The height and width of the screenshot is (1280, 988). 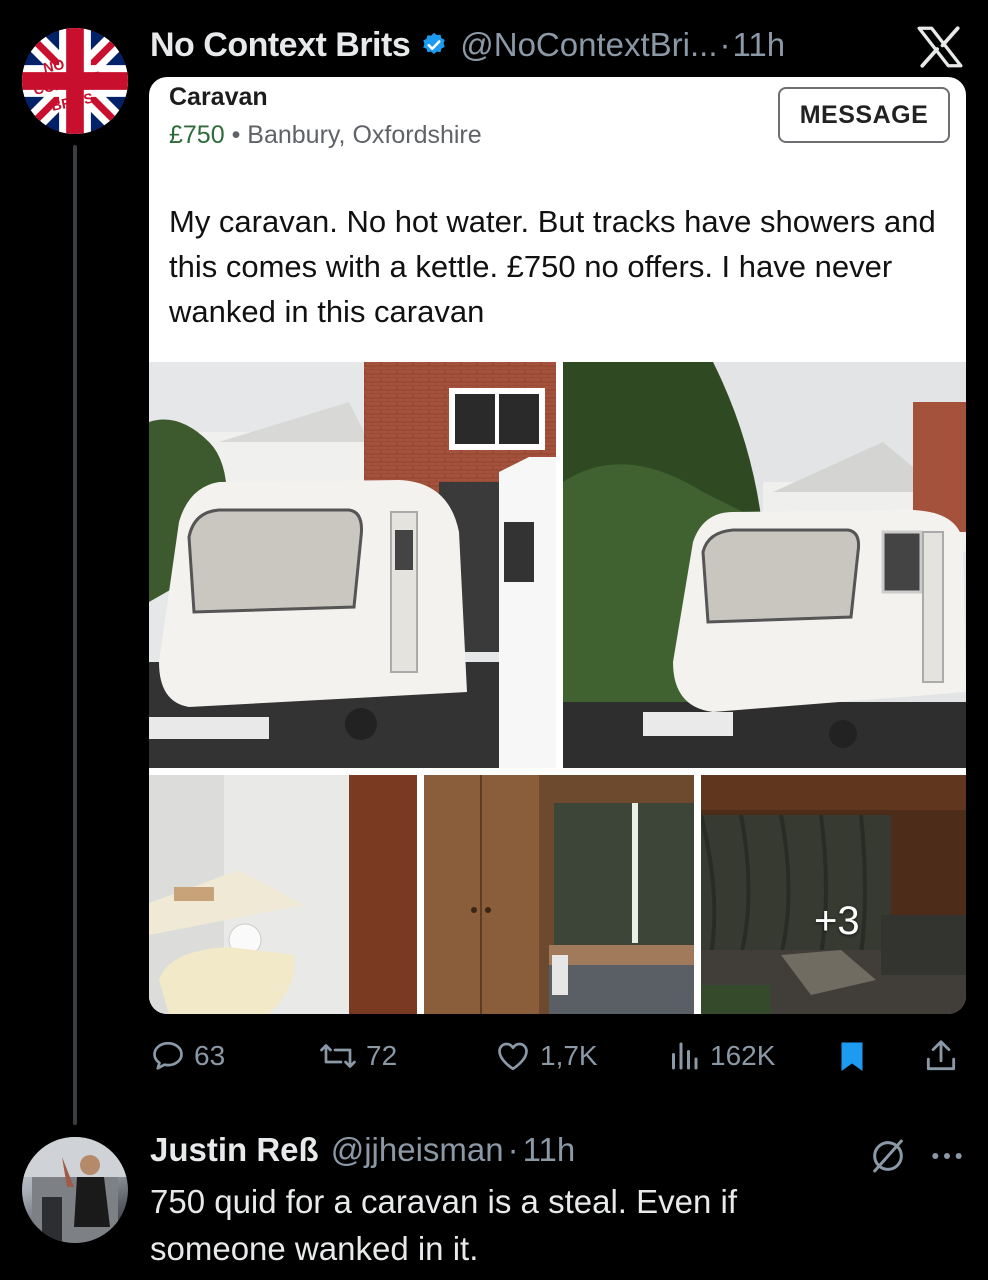 I want to click on like-action: 1,7K, so click(x=546, y=1056).